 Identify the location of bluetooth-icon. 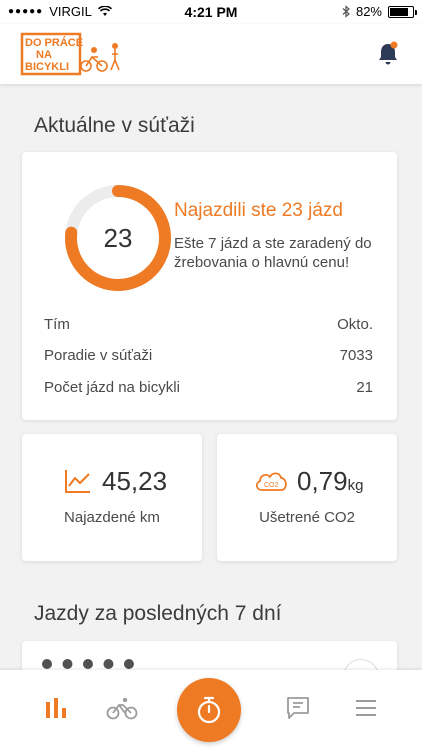
(346, 11).